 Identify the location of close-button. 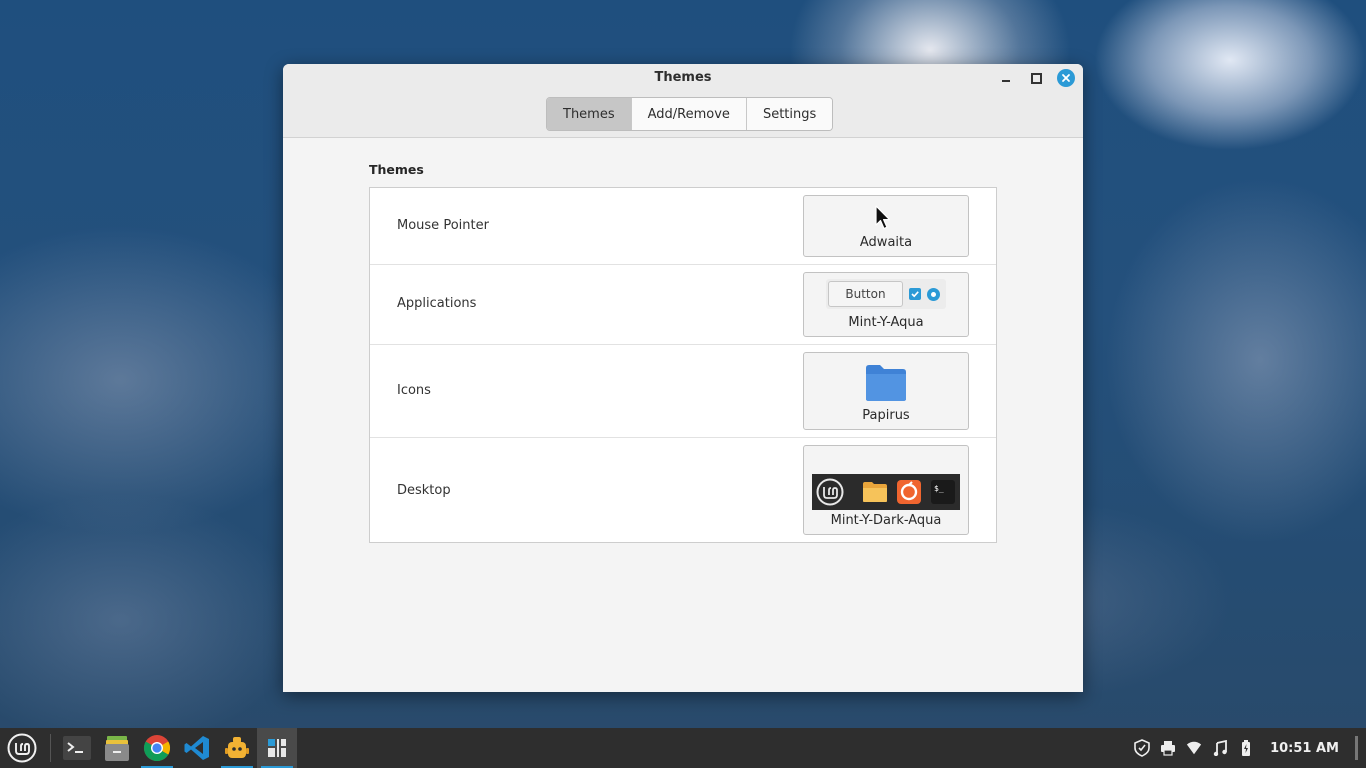
(1066, 78).